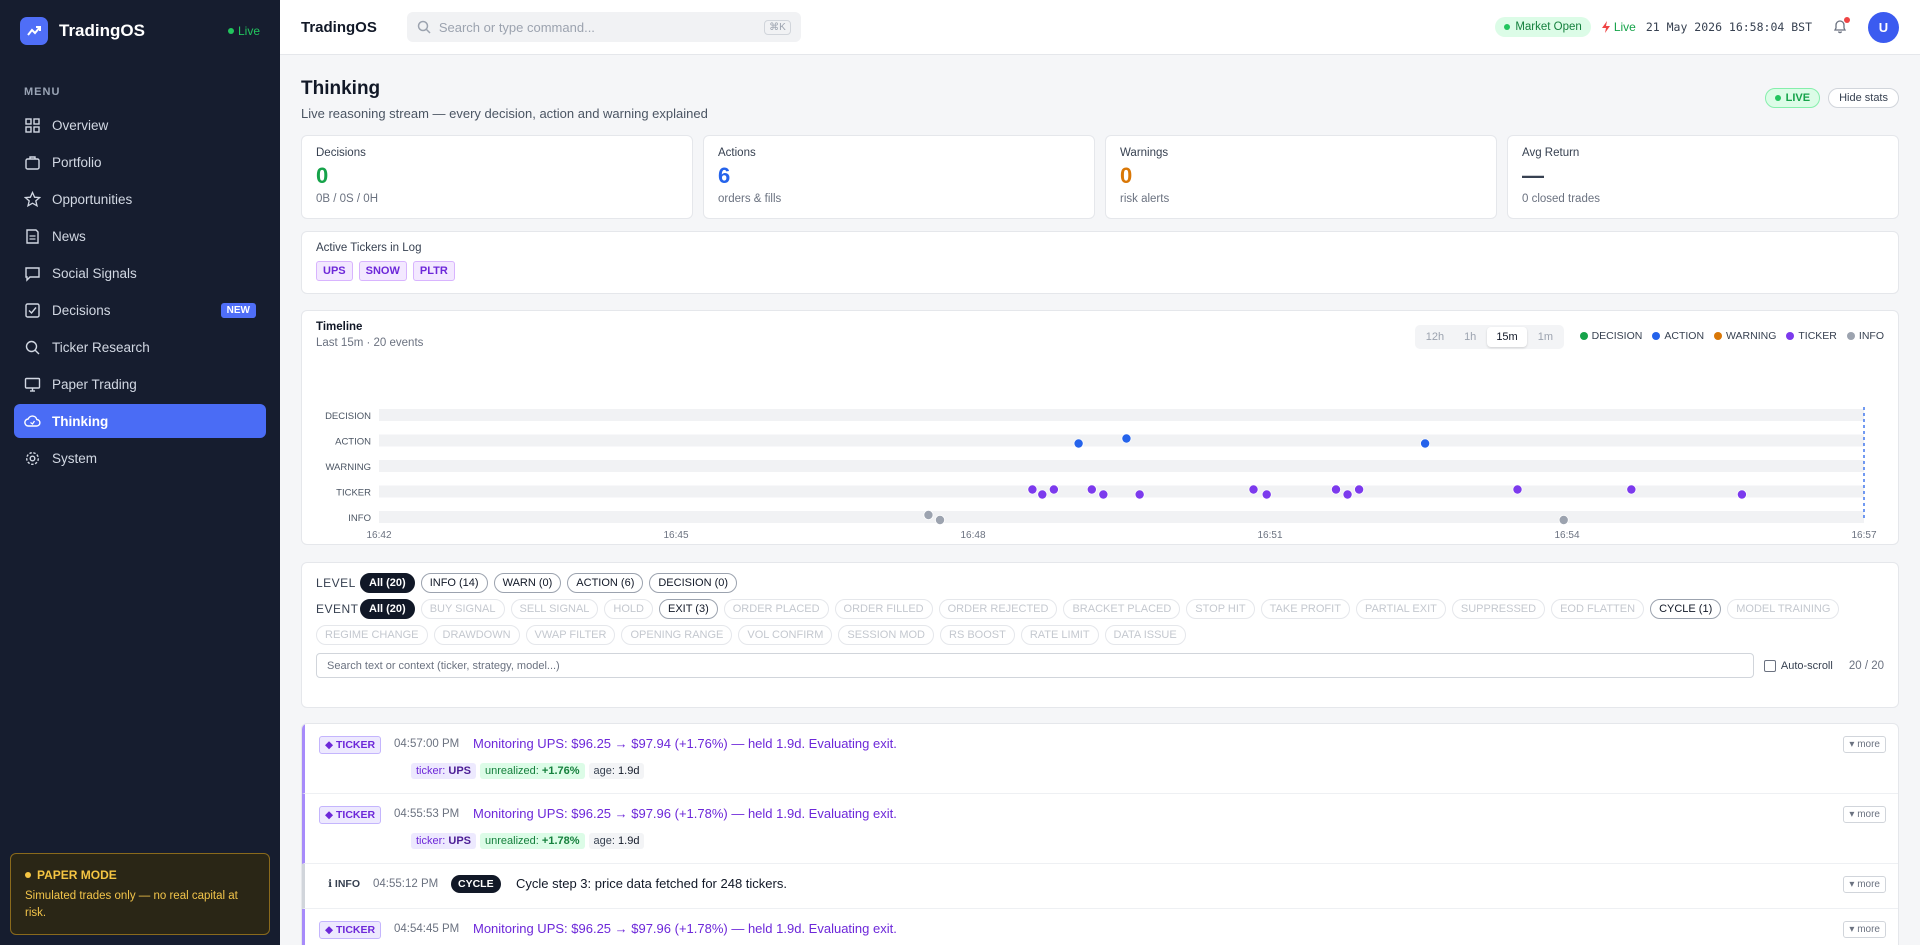 This screenshot has height=945, width=1920. I want to click on event-point-info, so click(928, 514).